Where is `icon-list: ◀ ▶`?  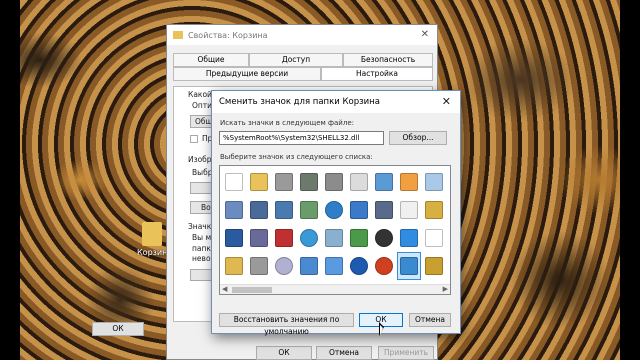
icon-list: ◀ ▶ is located at coordinates (335, 230).